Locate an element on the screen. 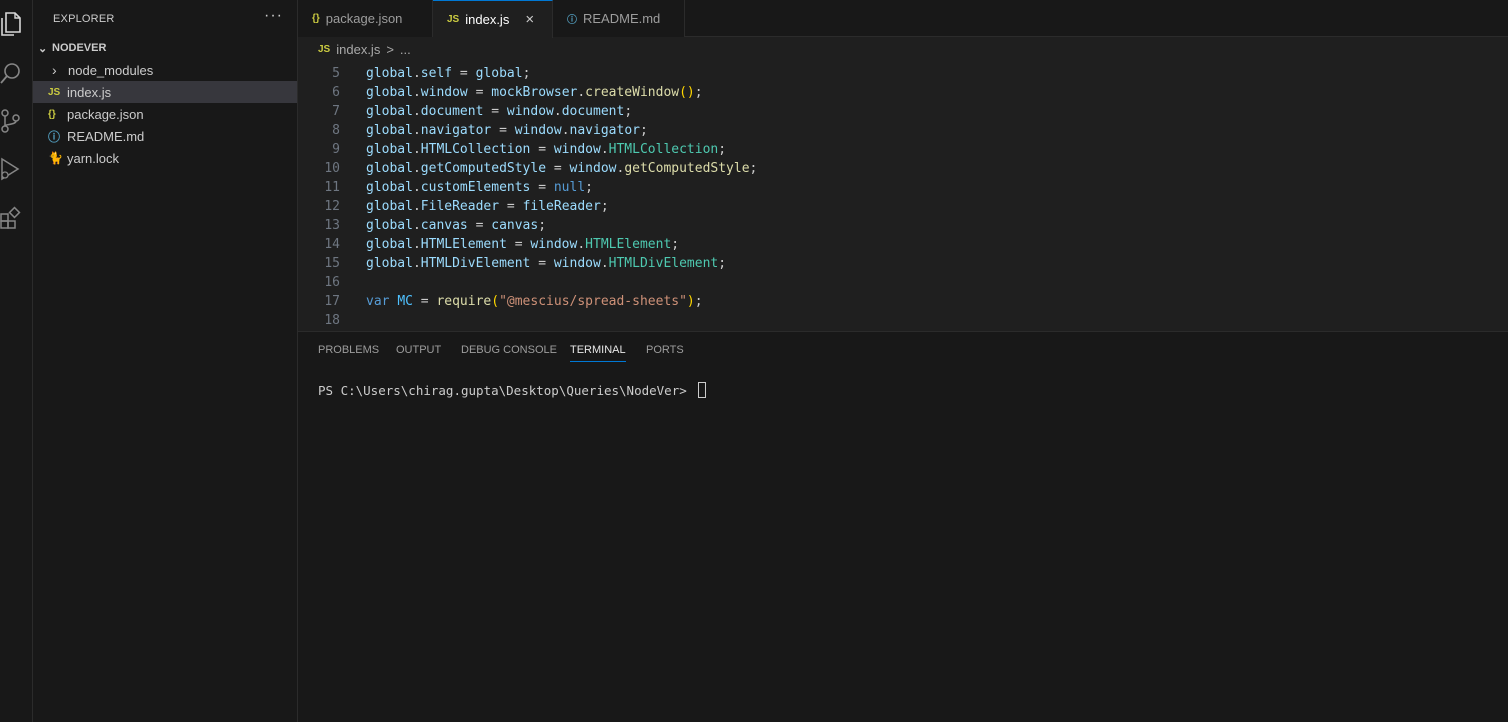  tree-item-label: node_modules is located at coordinates (111, 70).